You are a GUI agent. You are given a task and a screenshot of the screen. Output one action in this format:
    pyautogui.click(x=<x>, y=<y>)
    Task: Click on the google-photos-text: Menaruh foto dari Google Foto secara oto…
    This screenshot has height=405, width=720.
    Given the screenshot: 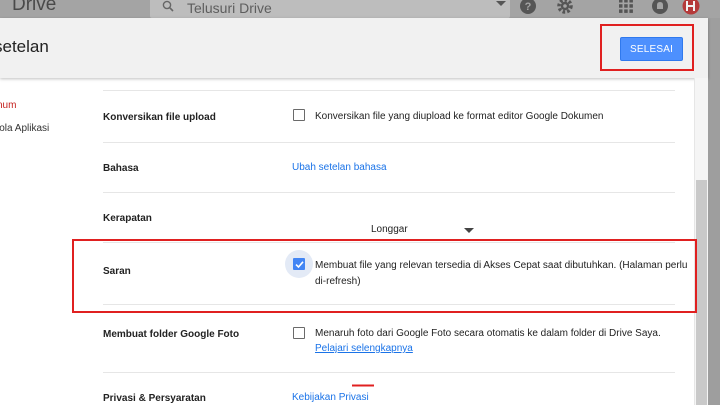 What is the action you would take?
    pyautogui.click(x=488, y=333)
    